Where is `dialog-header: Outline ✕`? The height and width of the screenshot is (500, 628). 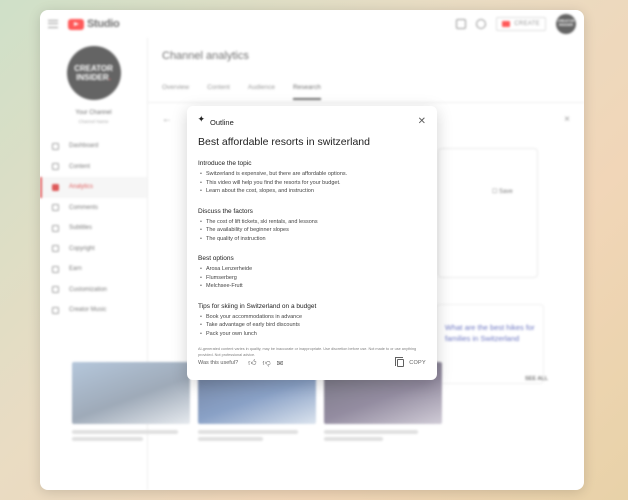
dialog-header: Outline ✕ is located at coordinates (312, 121).